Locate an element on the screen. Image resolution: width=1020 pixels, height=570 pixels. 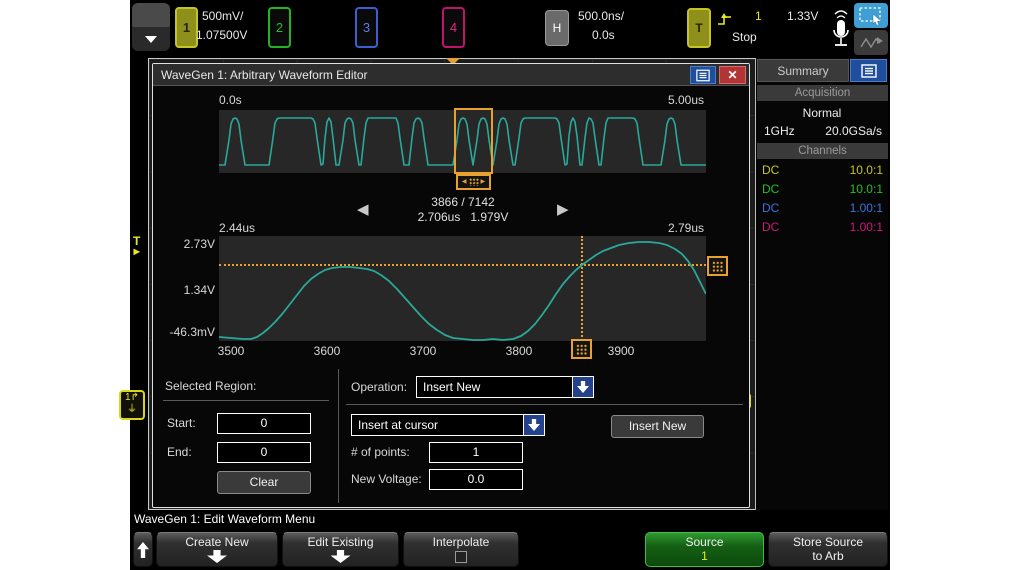
voltage-cursor-handle is located at coordinates (717, 266).